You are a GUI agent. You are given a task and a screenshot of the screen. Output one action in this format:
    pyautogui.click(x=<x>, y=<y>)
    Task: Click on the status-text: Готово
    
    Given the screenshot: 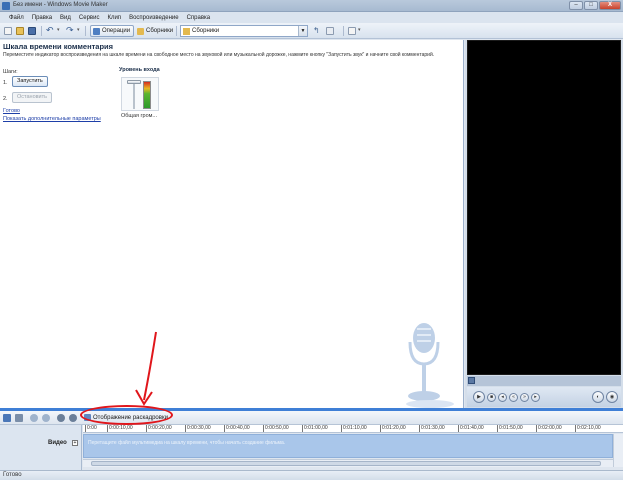 What is the action you would take?
    pyautogui.click(x=12, y=475)
    